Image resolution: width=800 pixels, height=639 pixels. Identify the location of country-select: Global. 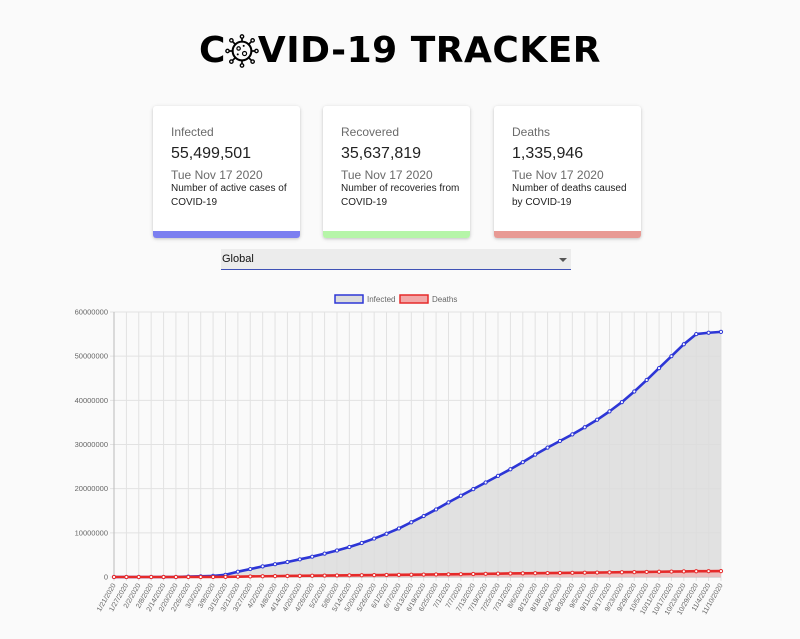
(396, 259).